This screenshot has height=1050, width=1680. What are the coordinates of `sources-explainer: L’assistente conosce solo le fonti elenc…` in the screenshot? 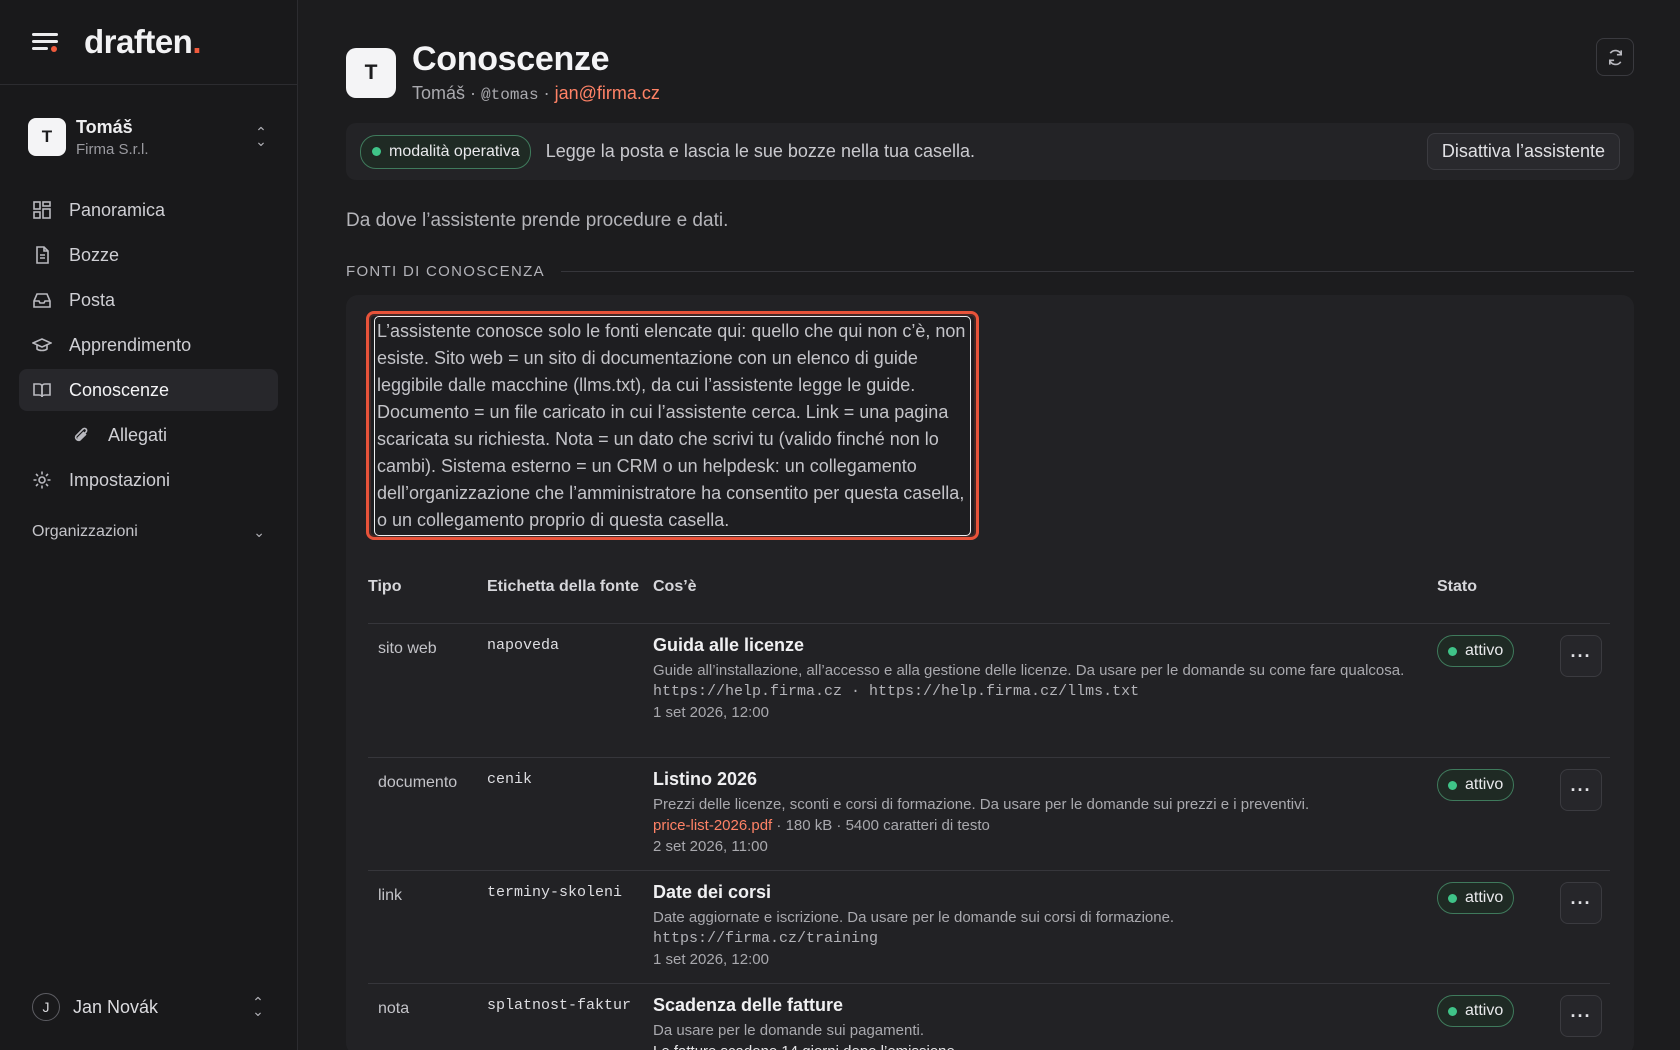 It's located at (672, 425).